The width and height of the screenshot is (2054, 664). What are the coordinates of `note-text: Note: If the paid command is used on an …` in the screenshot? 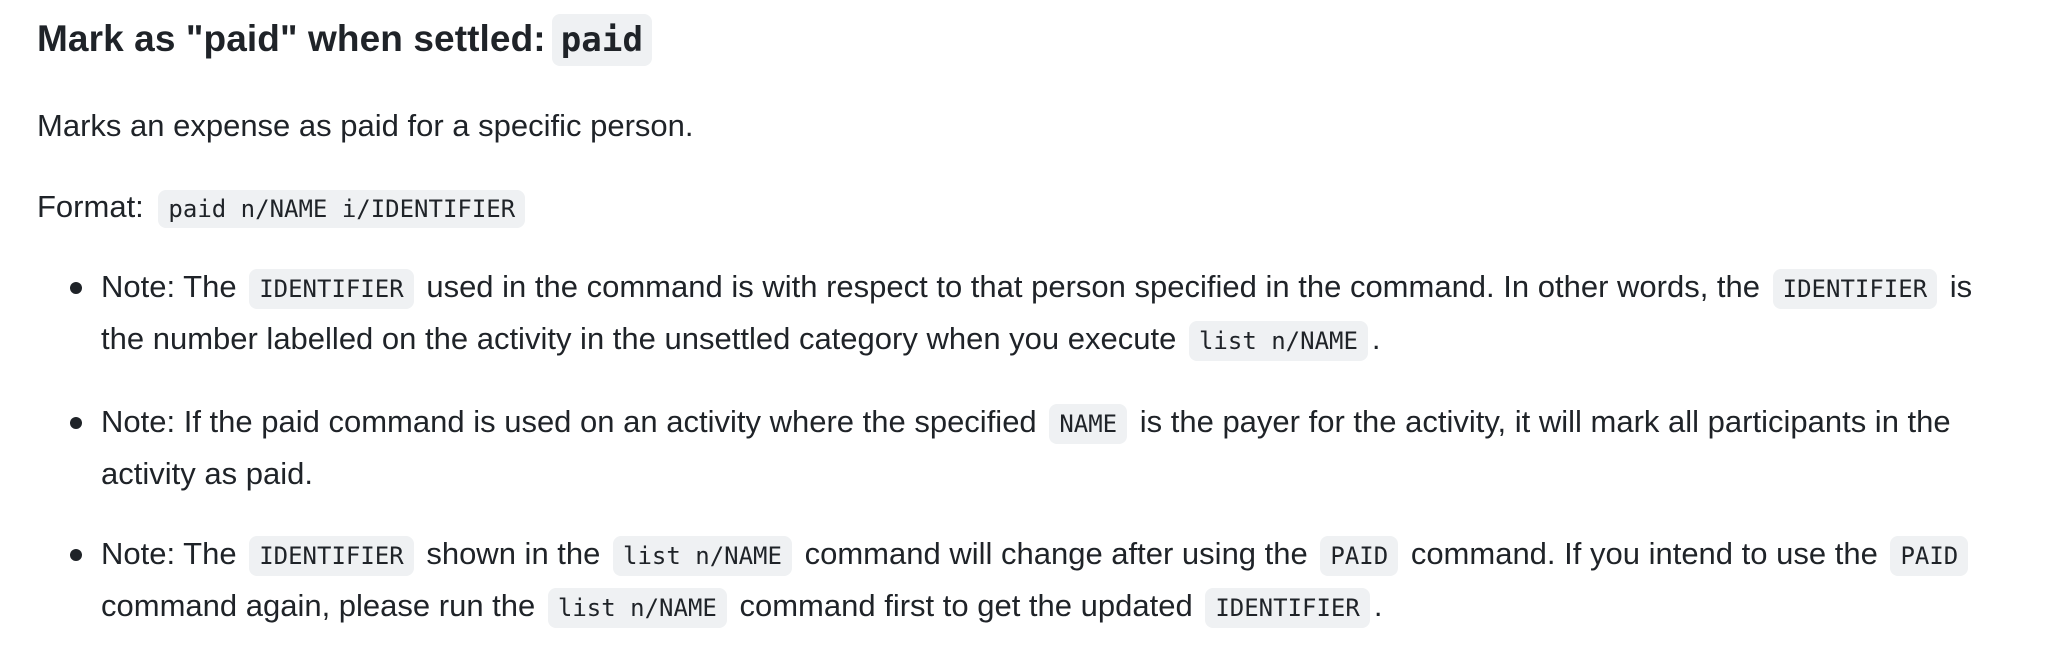 It's located at (569, 421).